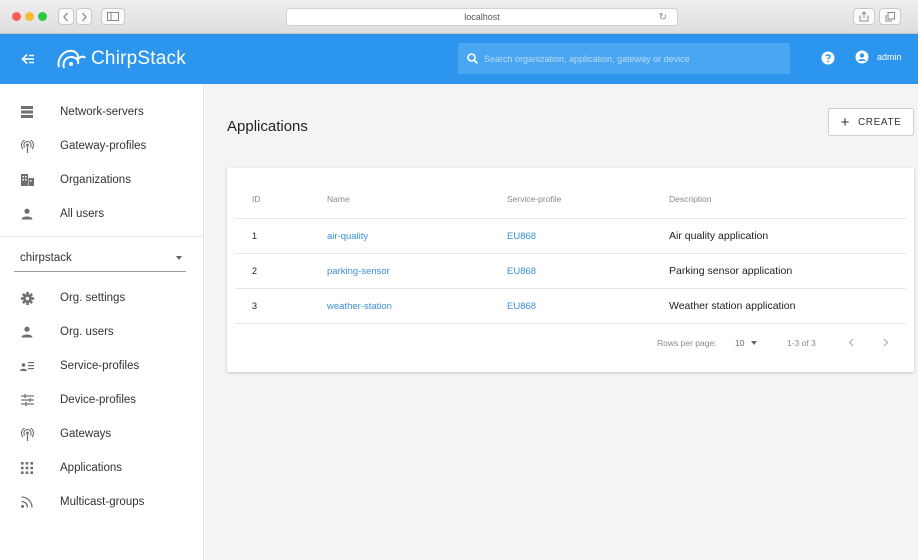 The width and height of the screenshot is (918, 560). I want to click on sidebar-item-applications: Applications, so click(102, 468).